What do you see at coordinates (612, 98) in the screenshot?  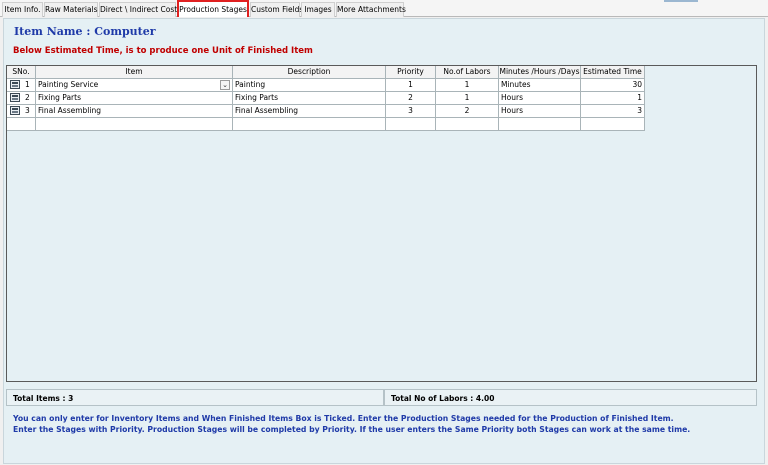 I see `table-cell-estimated-time: 1` at bounding box center [612, 98].